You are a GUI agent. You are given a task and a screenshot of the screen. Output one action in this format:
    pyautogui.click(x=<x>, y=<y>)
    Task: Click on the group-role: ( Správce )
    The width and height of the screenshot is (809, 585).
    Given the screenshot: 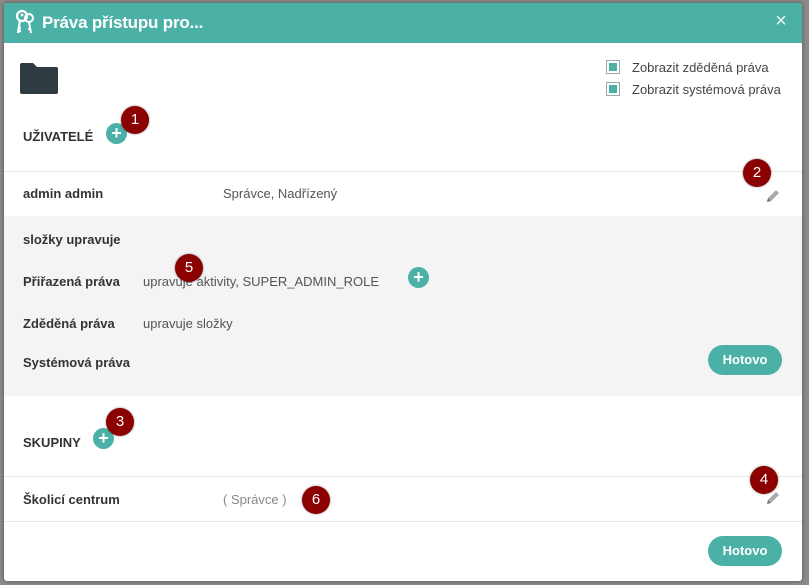 What is the action you would take?
    pyautogui.click(x=255, y=499)
    